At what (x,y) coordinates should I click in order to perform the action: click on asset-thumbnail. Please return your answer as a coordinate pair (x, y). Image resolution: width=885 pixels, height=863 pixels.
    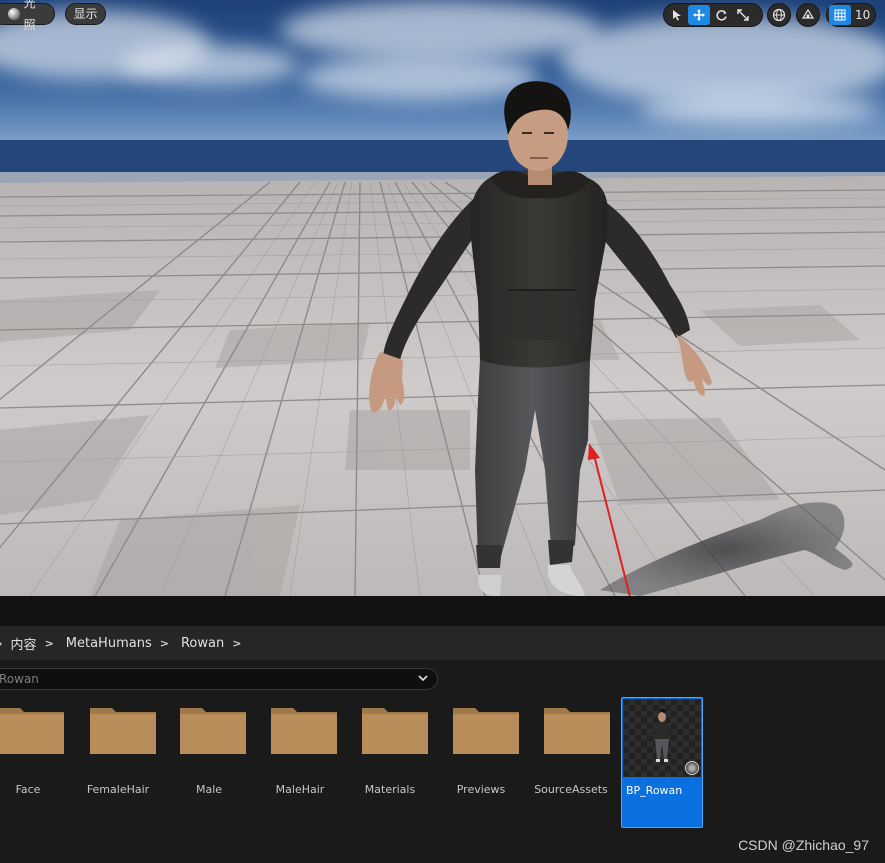
    Looking at the image, I should click on (662, 738).